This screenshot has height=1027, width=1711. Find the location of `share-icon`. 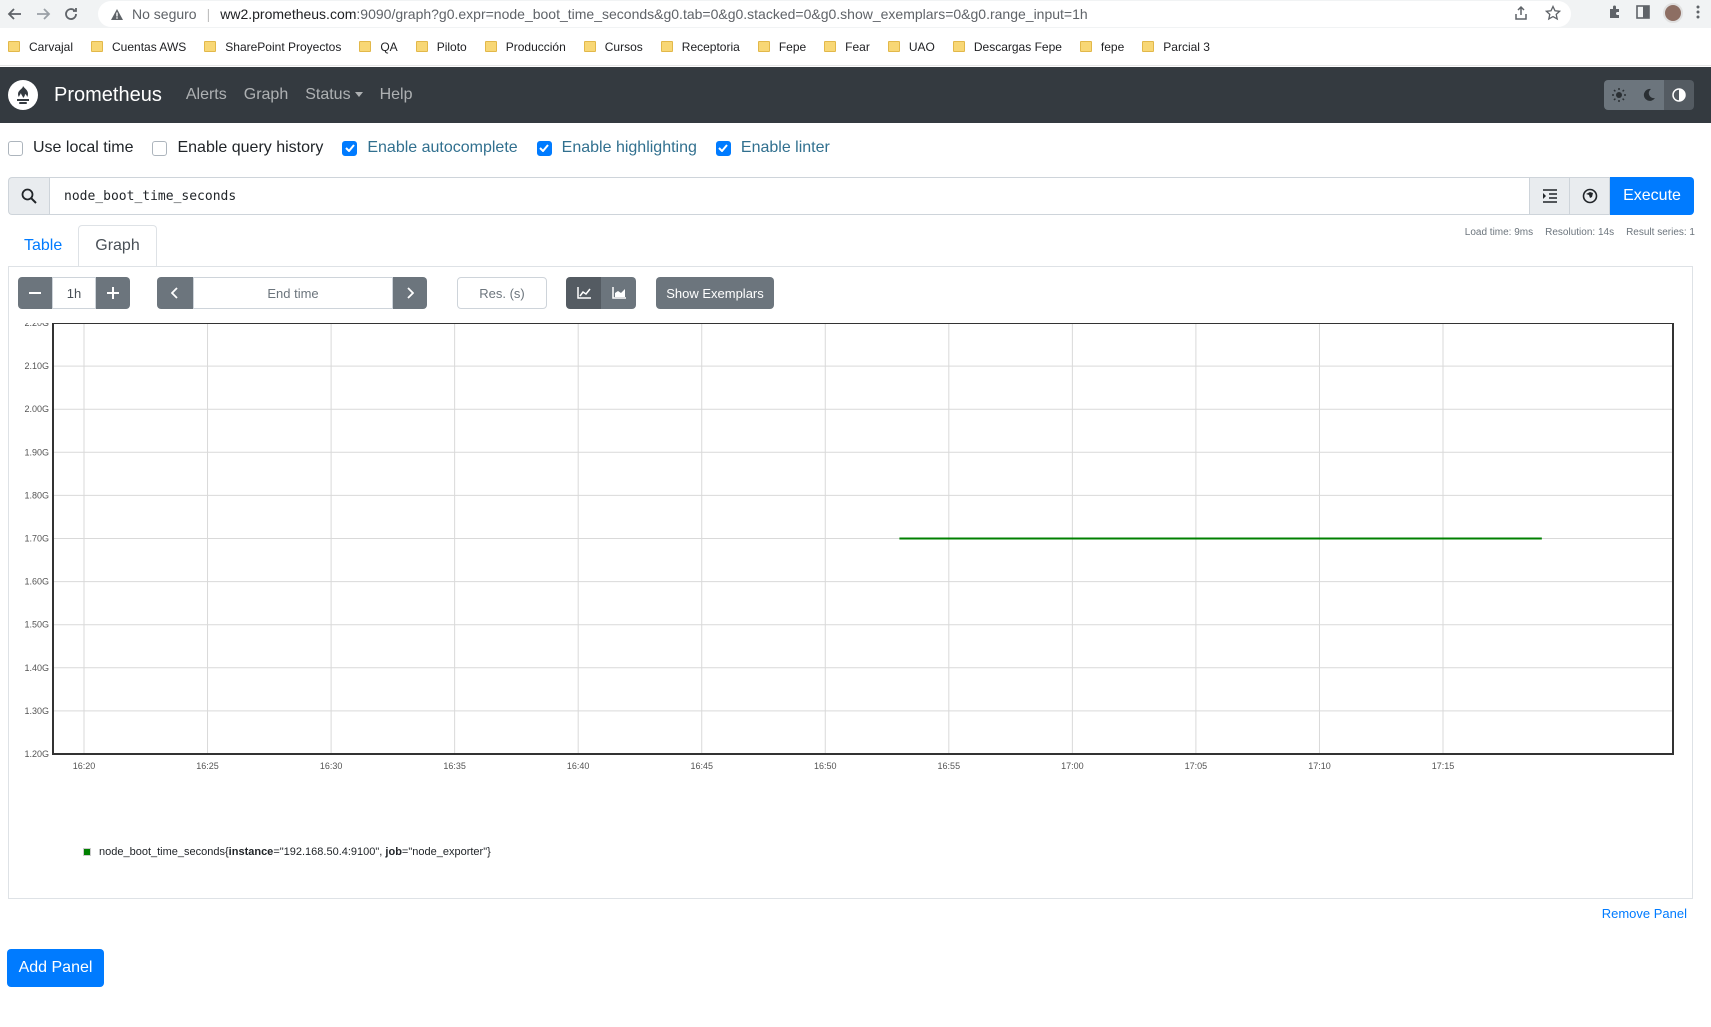

share-icon is located at coordinates (1521, 14).